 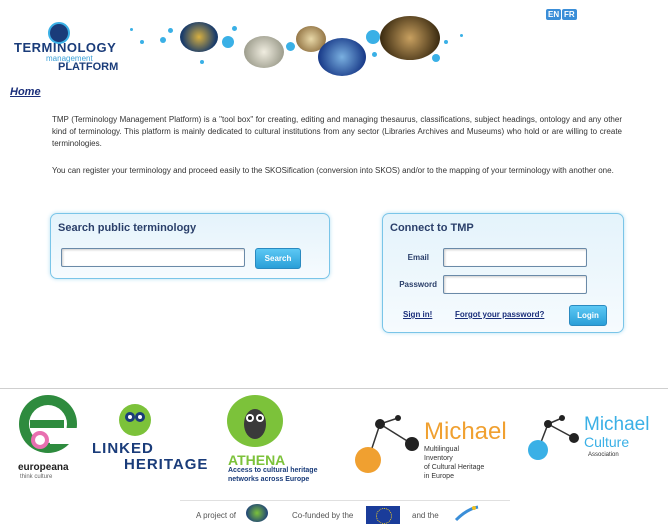 What do you see at coordinates (439, 476) in the screenshot?
I see `michael-tagline-4: in Europe` at bounding box center [439, 476].